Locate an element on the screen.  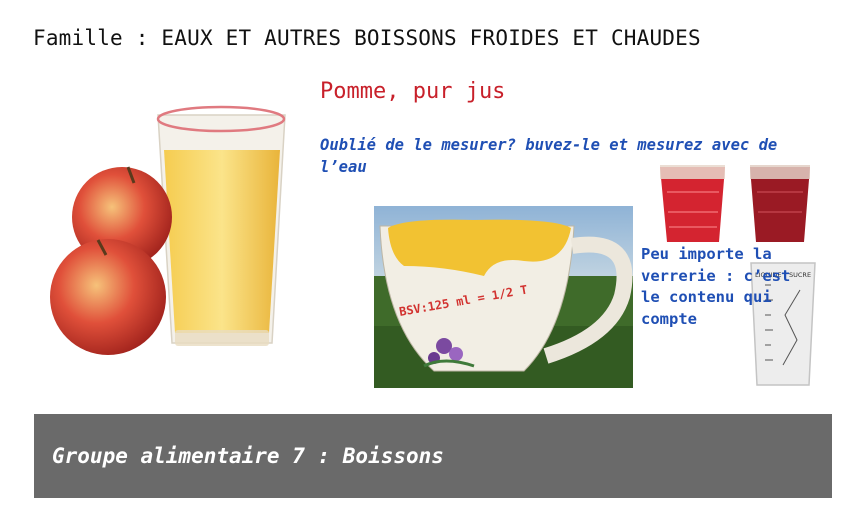
juice-glass is located at coordinates (221, 225).